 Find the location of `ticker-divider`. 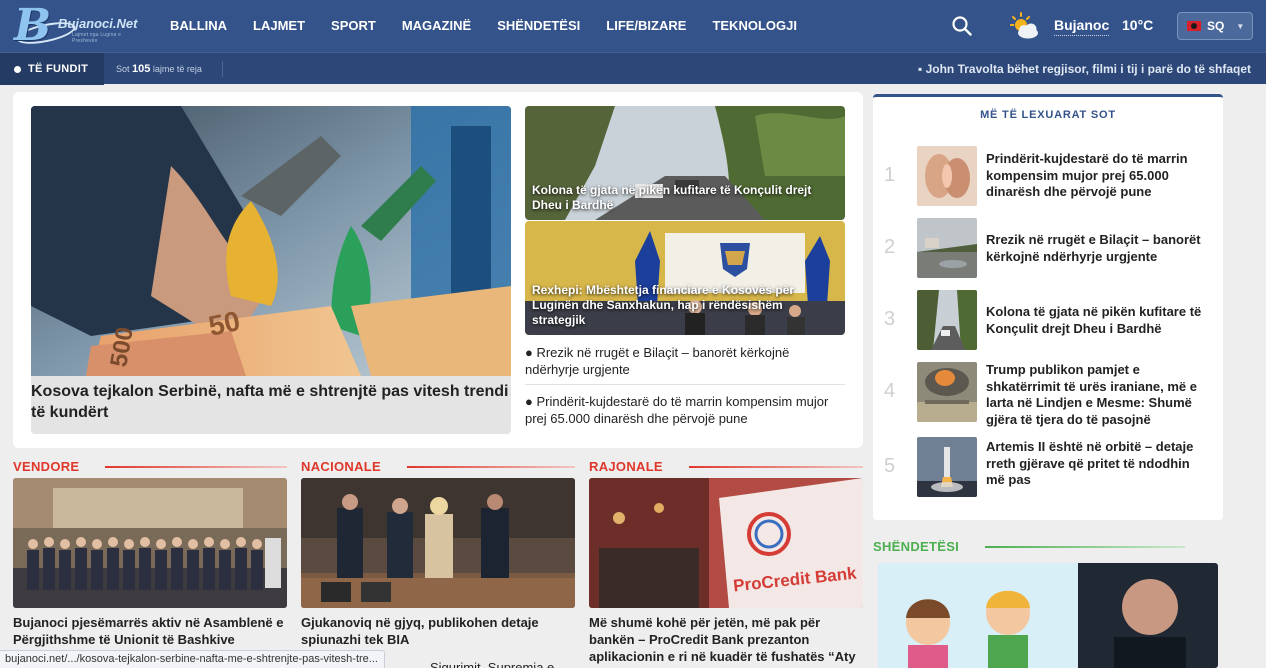

ticker-divider is located at coordinates (222, 69).